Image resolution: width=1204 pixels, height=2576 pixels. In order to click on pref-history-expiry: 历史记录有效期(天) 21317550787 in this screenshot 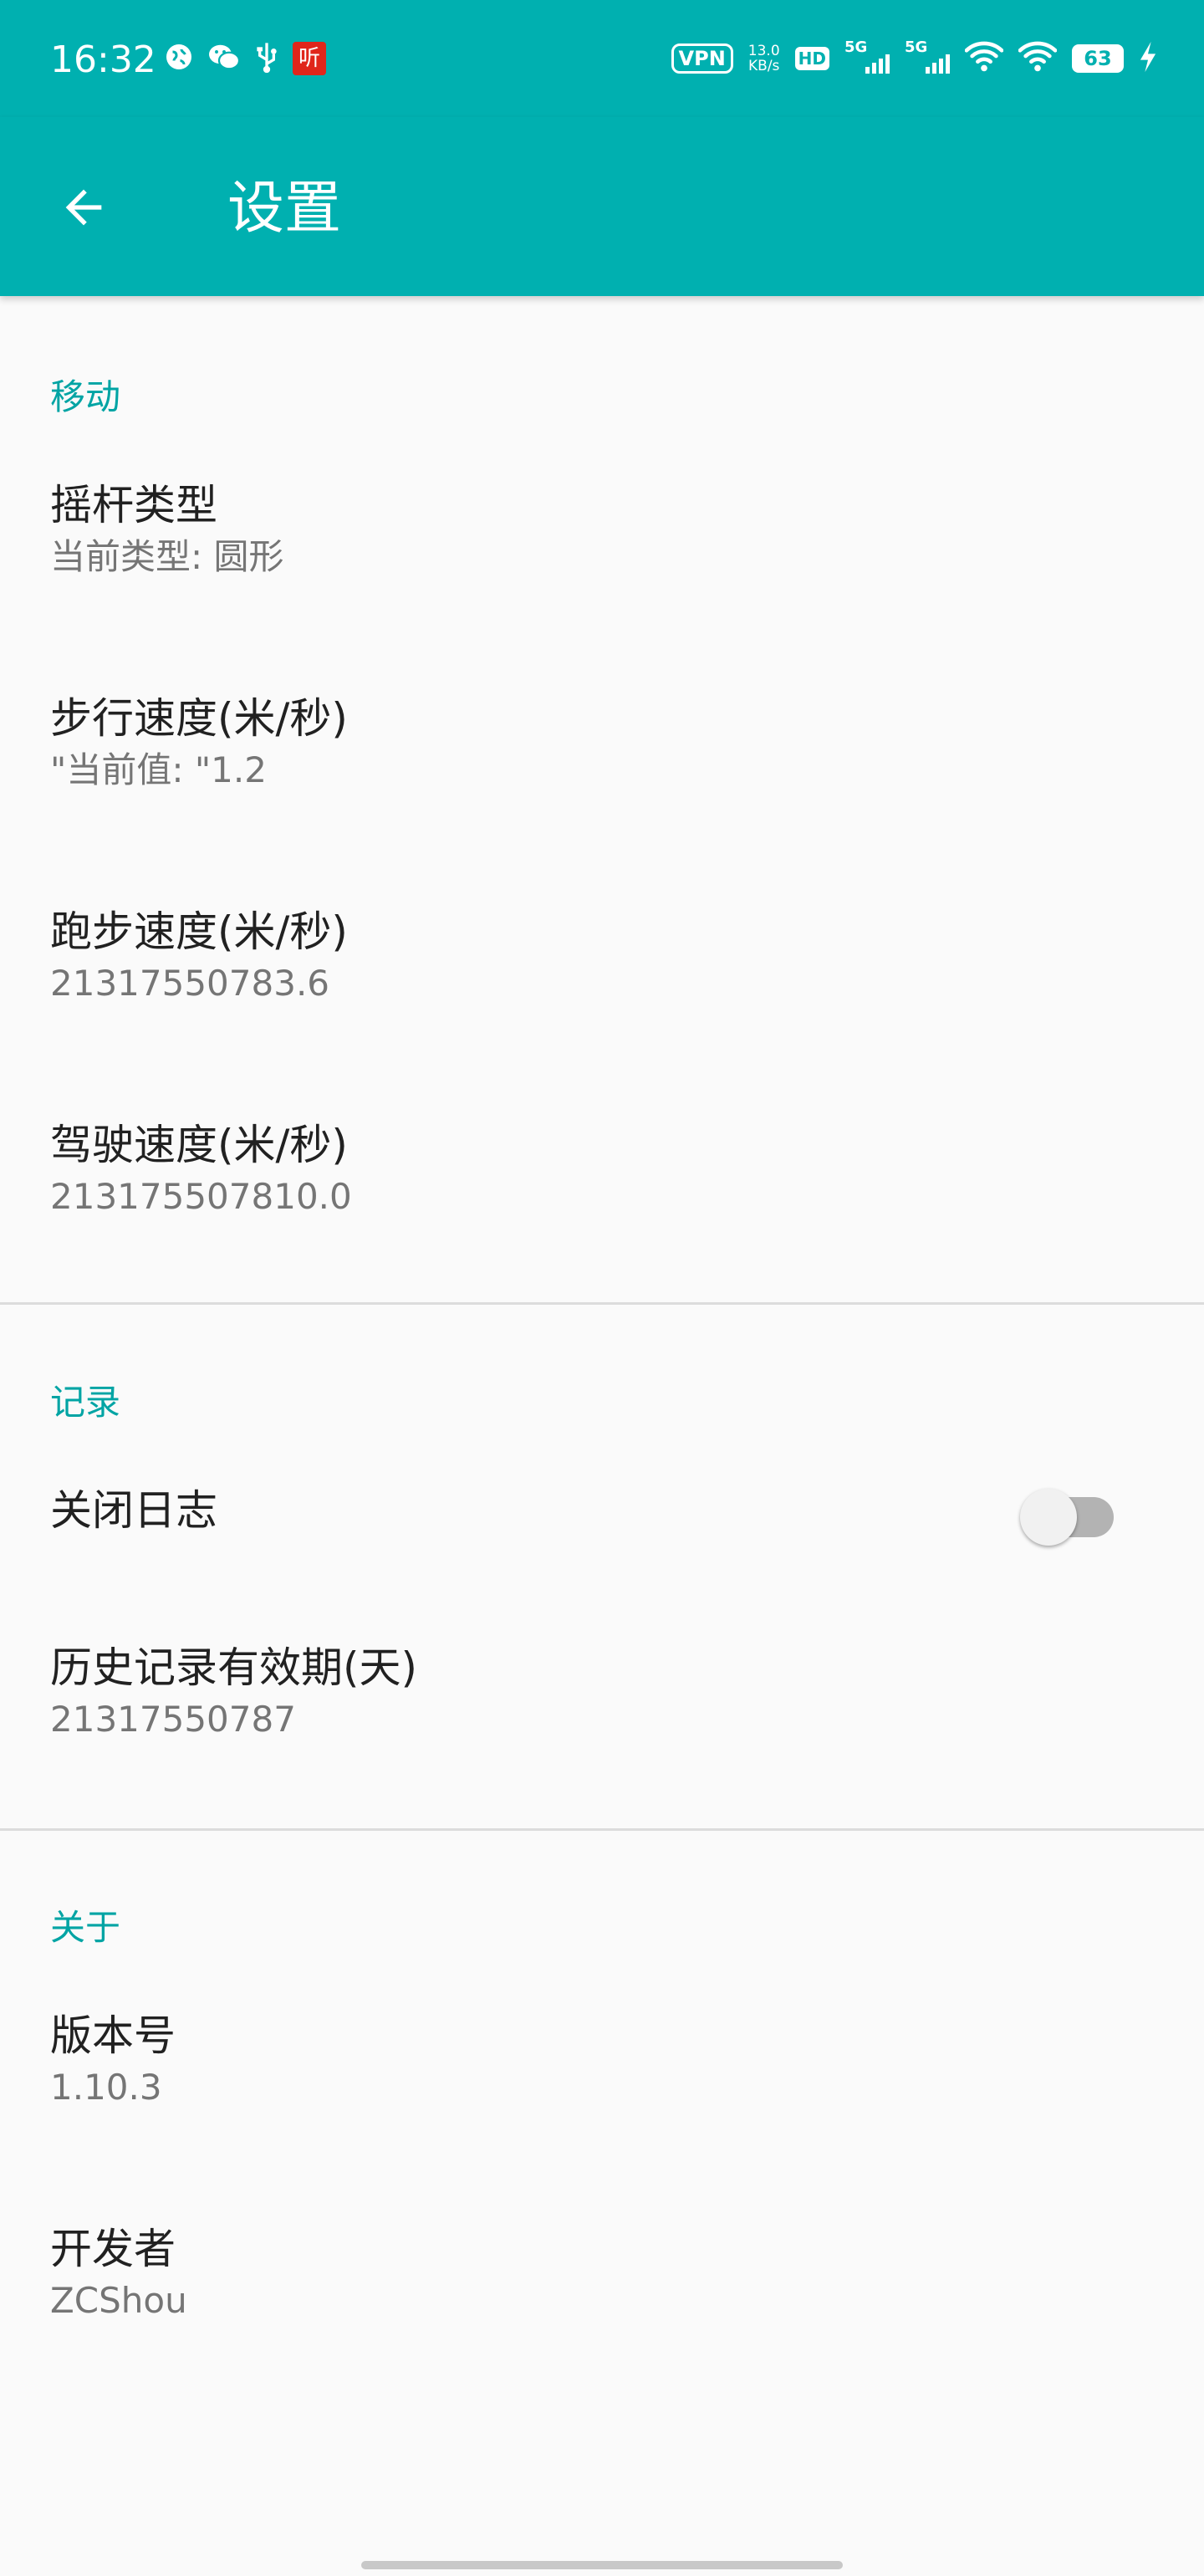, I will do `click(602, 1715)`.